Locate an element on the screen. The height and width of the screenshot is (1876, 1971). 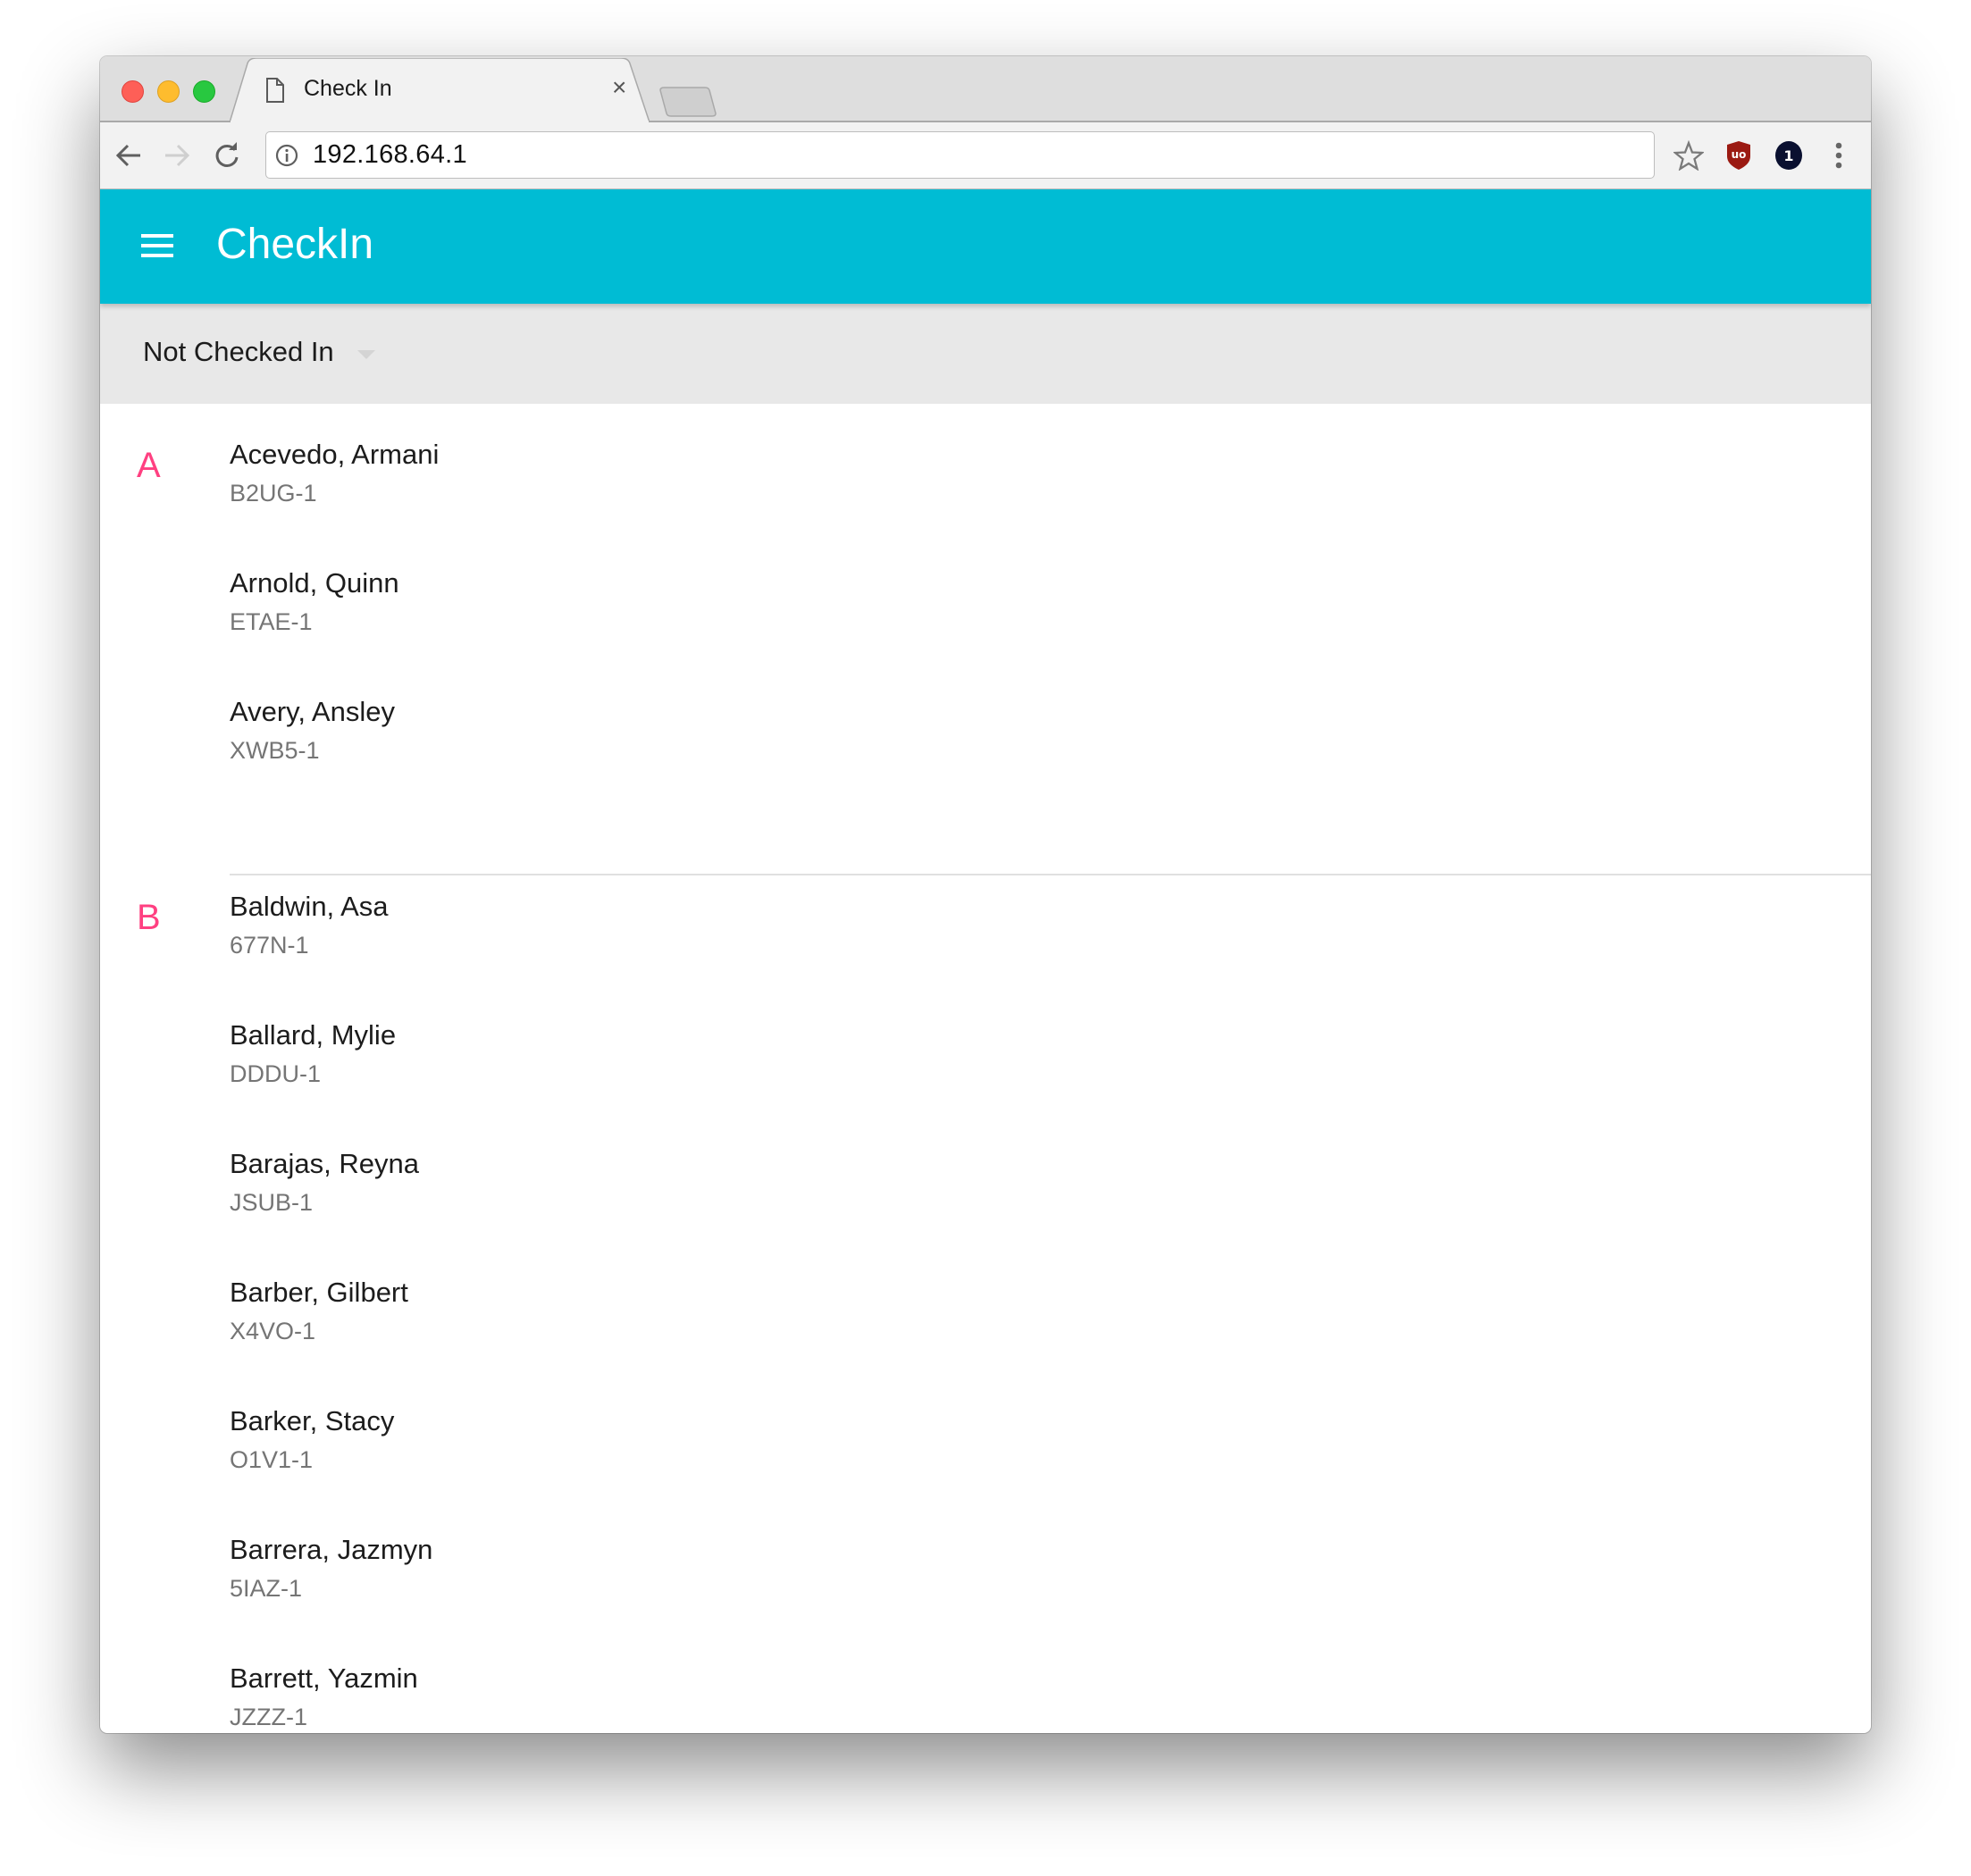
person-code: 5IAZ-1 is located at coordinates (266, 1588).